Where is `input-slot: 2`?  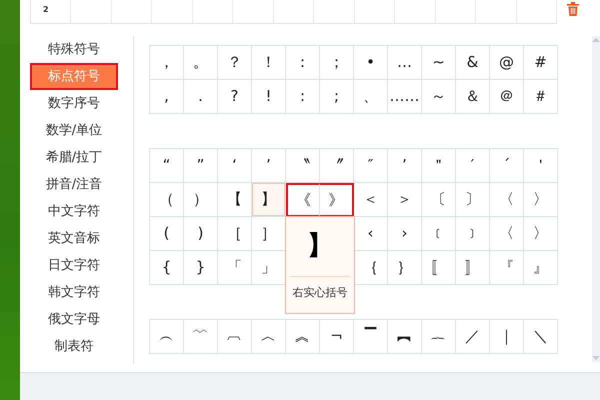 input-slot: 2 is located at coordinates (51, 11).